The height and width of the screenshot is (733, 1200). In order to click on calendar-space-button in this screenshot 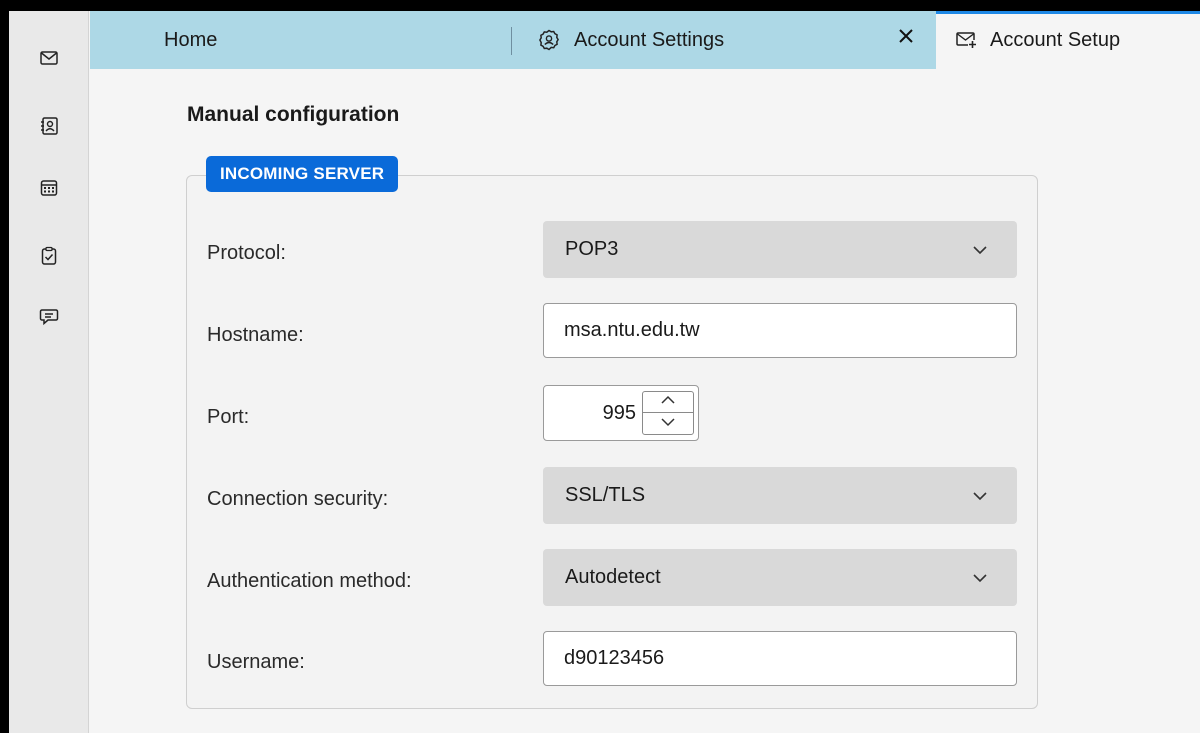, I will do `click(49, 190)`.